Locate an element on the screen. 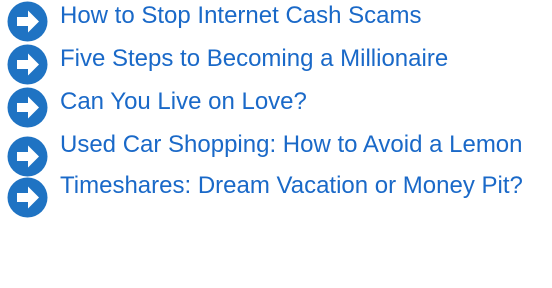 This screenshot has height=288, width=552. article-link-becoming-a-millionaire: Five Steps to Becoming a Millionaire is located at coordinates (306, 57).